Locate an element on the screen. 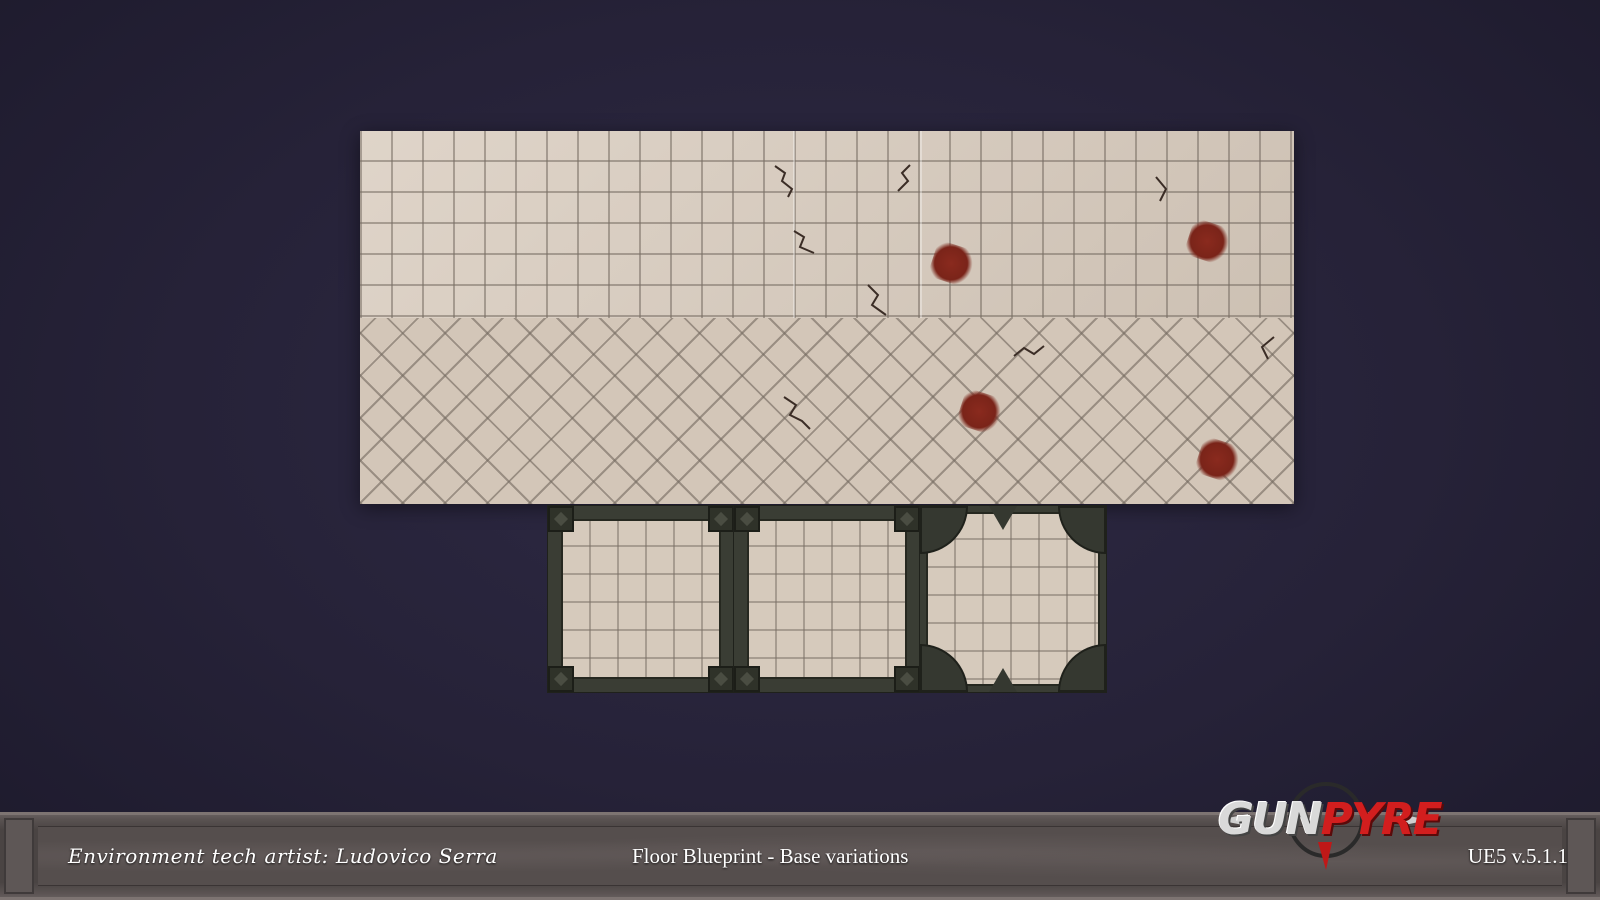 This screenshot has height=900, width=1600. tile-seam is located at coordinates (921, 224).